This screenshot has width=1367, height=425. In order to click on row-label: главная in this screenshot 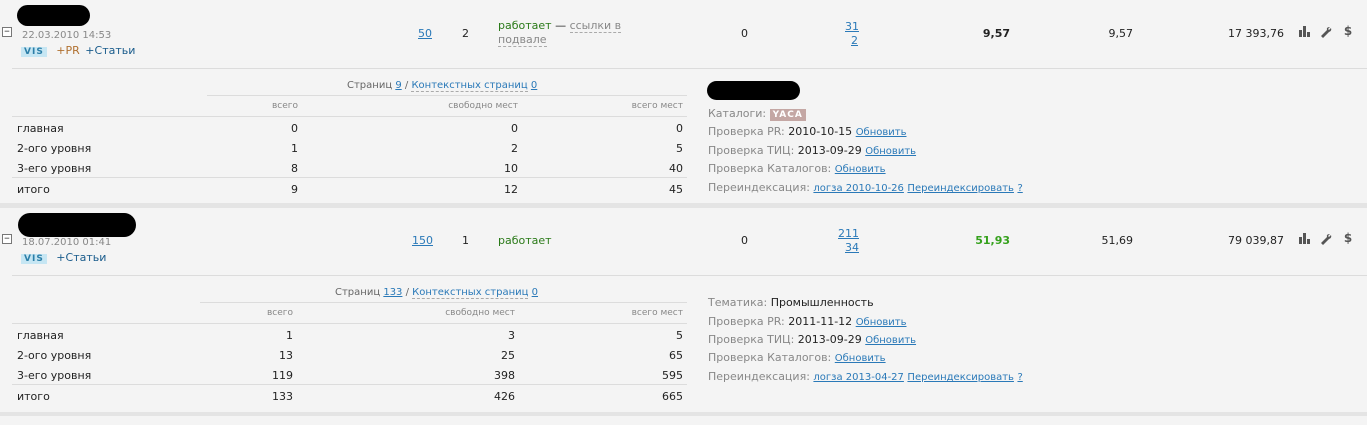, I will do `click(40, 128)`.